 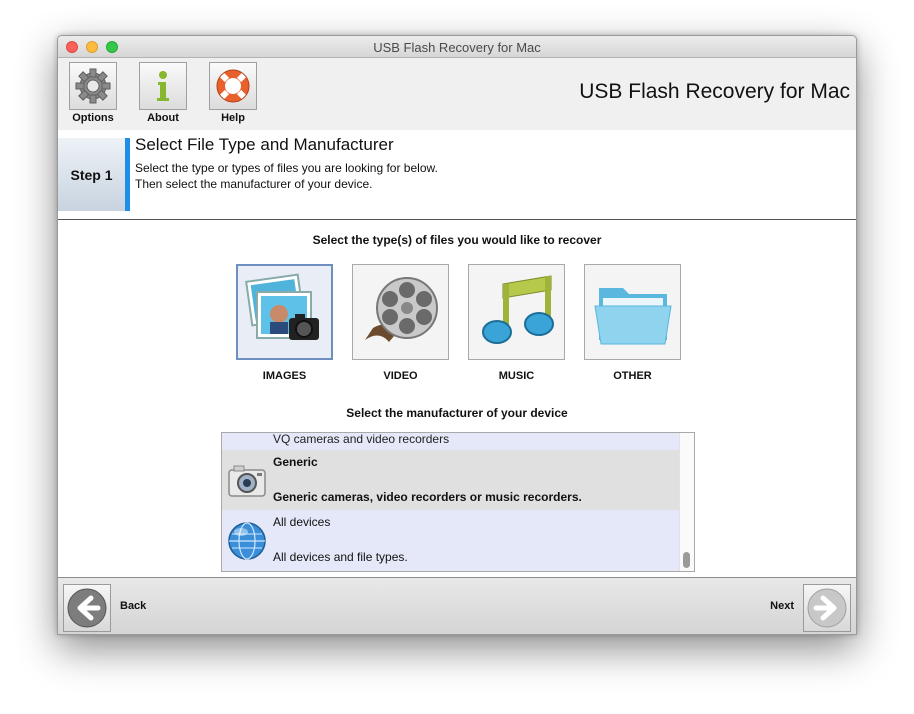 I want to click on help-button: Help, so click(x=233, y=93).